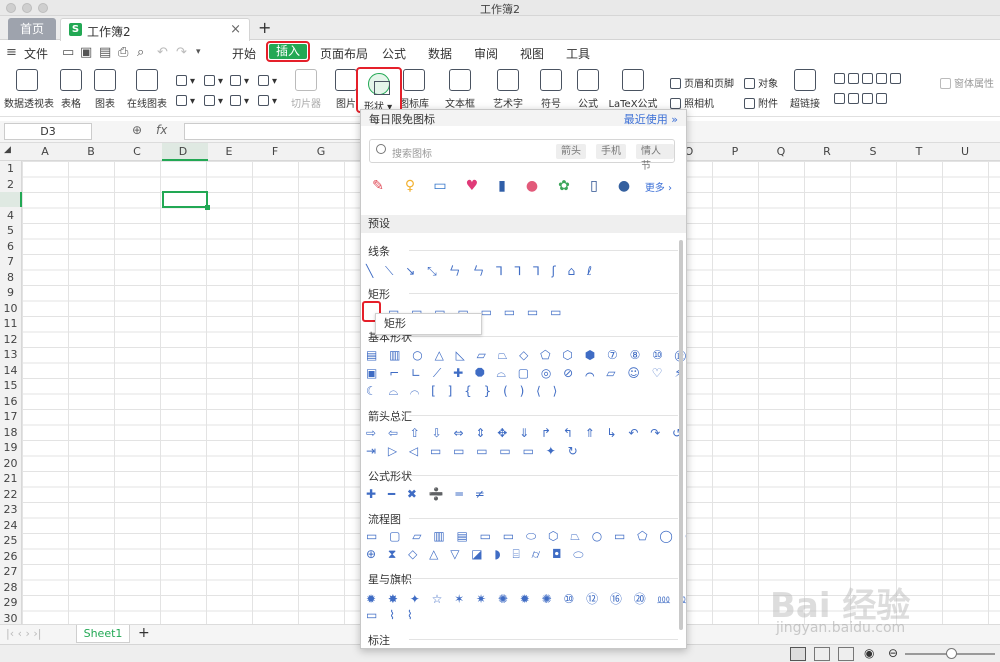  Describe the element at coordinates (11, 184) in the screenshot. I see `row-header: 2` at that location.